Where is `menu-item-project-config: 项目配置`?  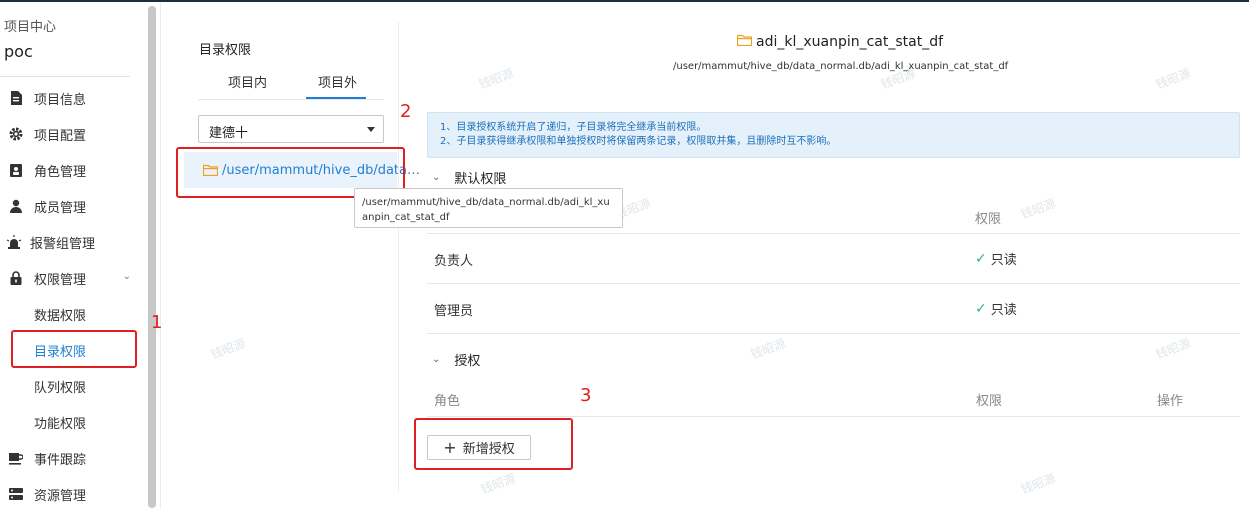
menu-item-project-config: 项目配置 is located at coordinates (72, 134).